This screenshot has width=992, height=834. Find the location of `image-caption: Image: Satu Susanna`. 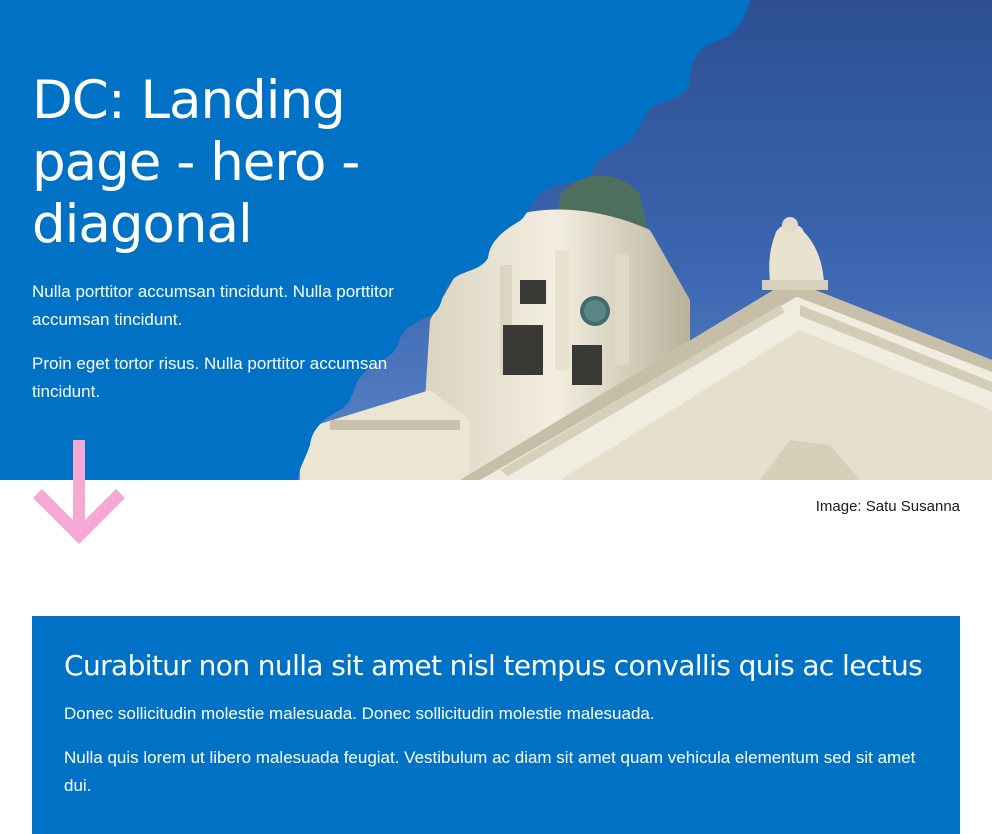

image-caption: Image: Satu Susanna is located at coordinates (887, 506).